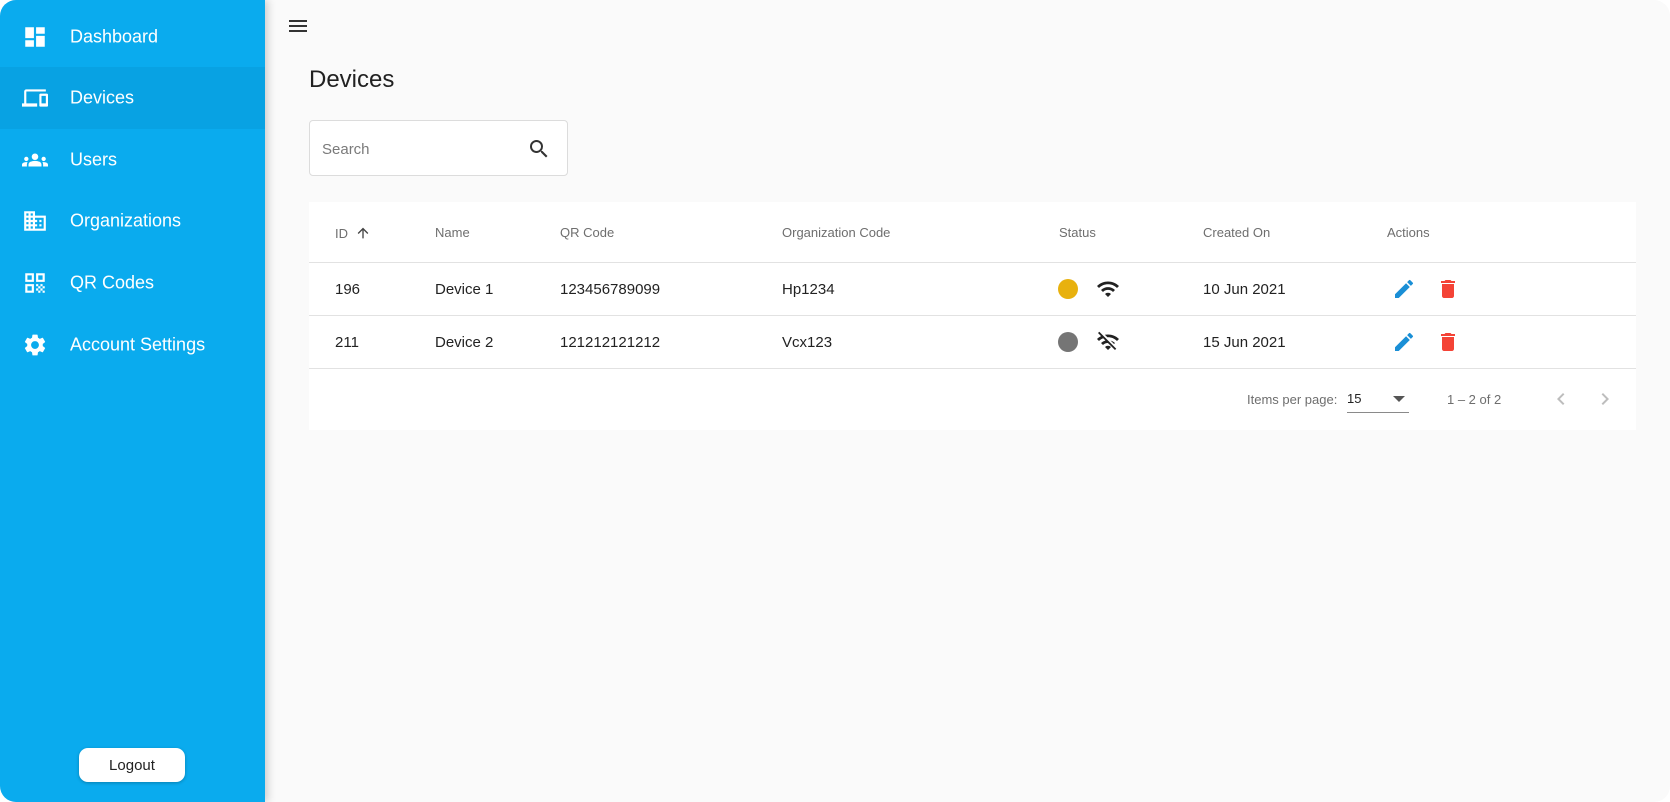 Image resolution: width=1670 pixels, height=802 pixels. I want to click on column-header-qr-code: QR Code, so click(587, 232).